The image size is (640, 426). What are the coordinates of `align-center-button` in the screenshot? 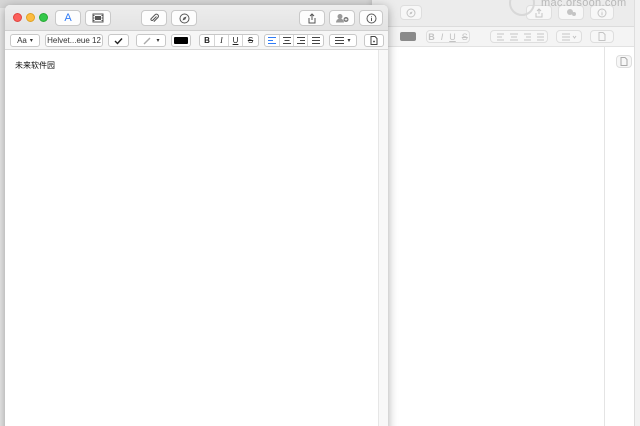 It's located at (287, 40).